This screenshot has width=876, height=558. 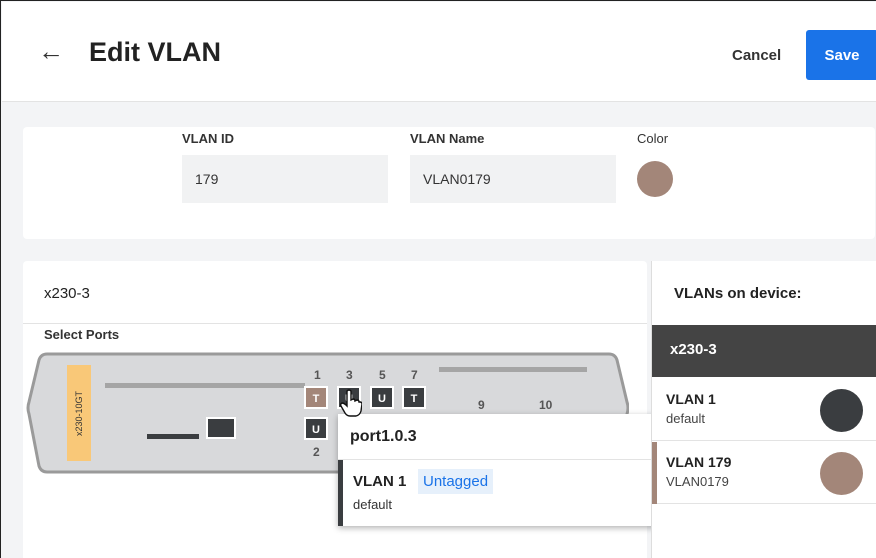 What do you see at coordinates (380, 481) in the screenshot?
I see `tooltip-vlan-name: VLAN 1` at bounding box center [380, 481].